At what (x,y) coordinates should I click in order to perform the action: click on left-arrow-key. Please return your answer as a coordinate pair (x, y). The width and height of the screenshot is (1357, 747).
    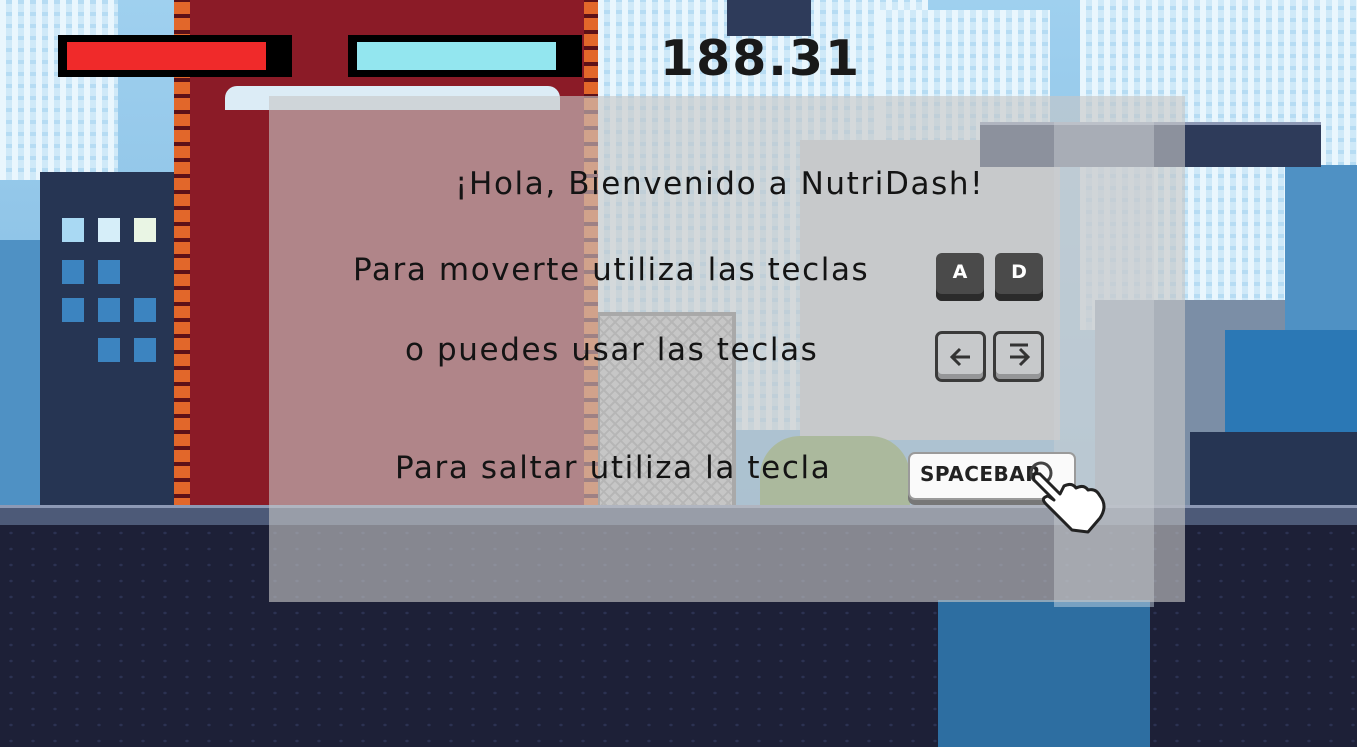
    Looking at the image, I should click on (960, 356).